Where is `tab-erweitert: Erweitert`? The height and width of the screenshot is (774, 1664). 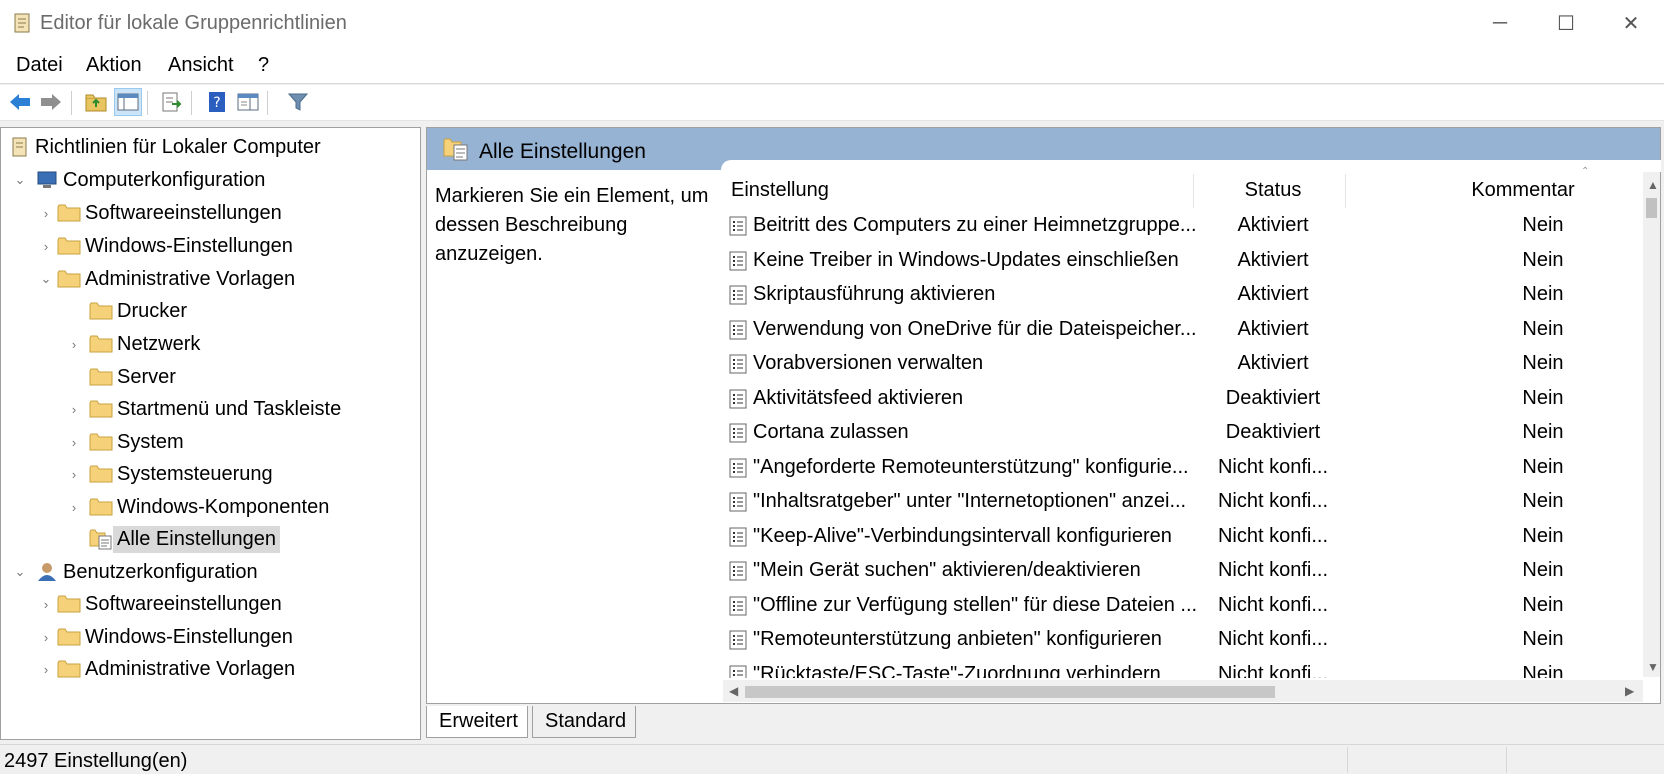
tab-erweitert: Erweitert is located at coordinates (477, 722).